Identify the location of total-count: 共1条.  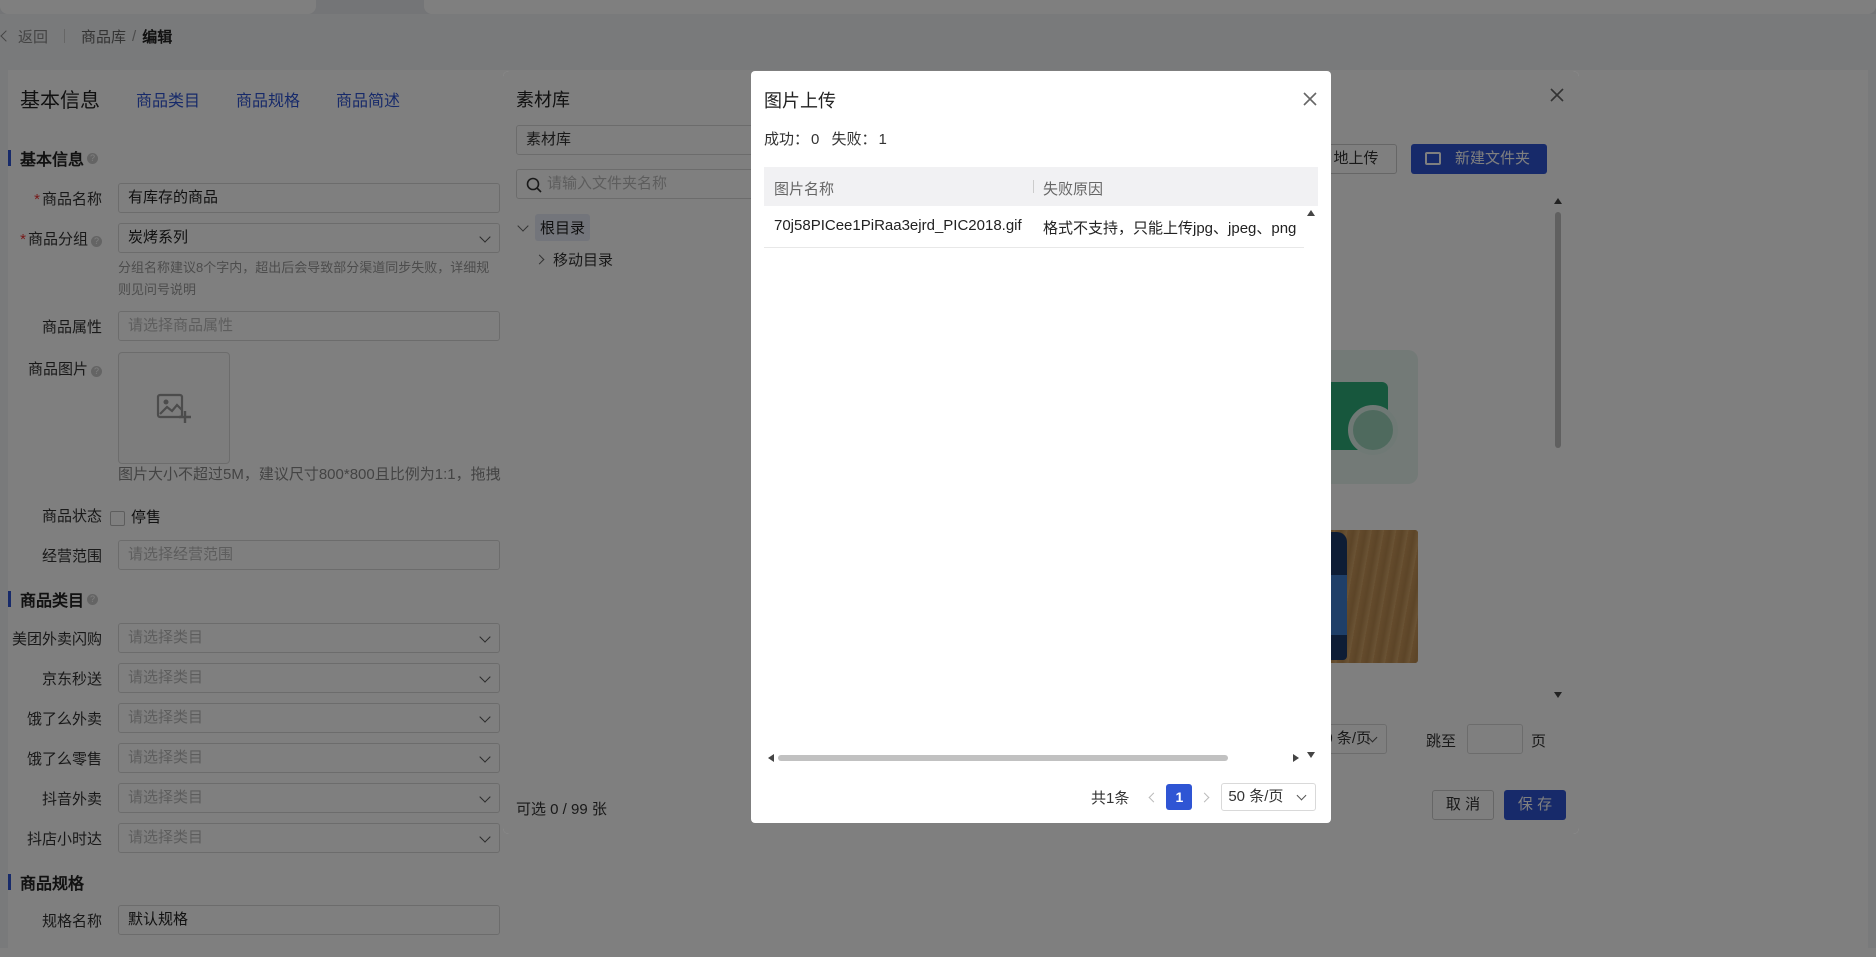
(1110, 798).